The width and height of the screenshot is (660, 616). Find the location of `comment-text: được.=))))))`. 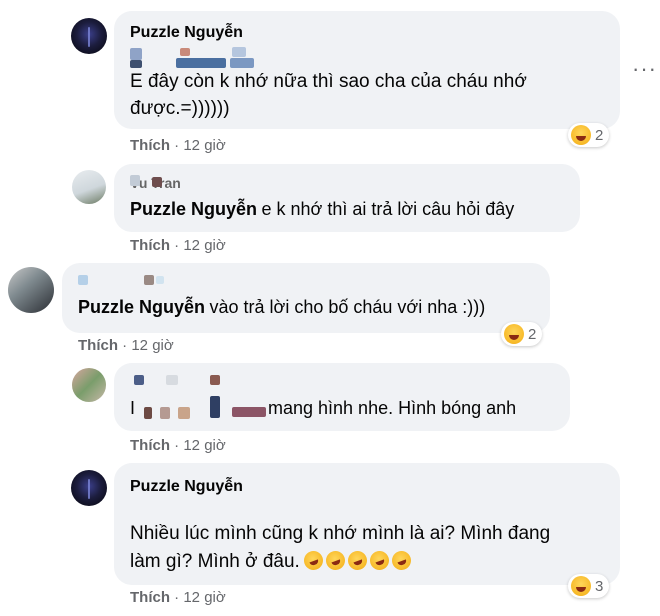

comment-text: được.=)))))) is located at coordinates (180, 108).